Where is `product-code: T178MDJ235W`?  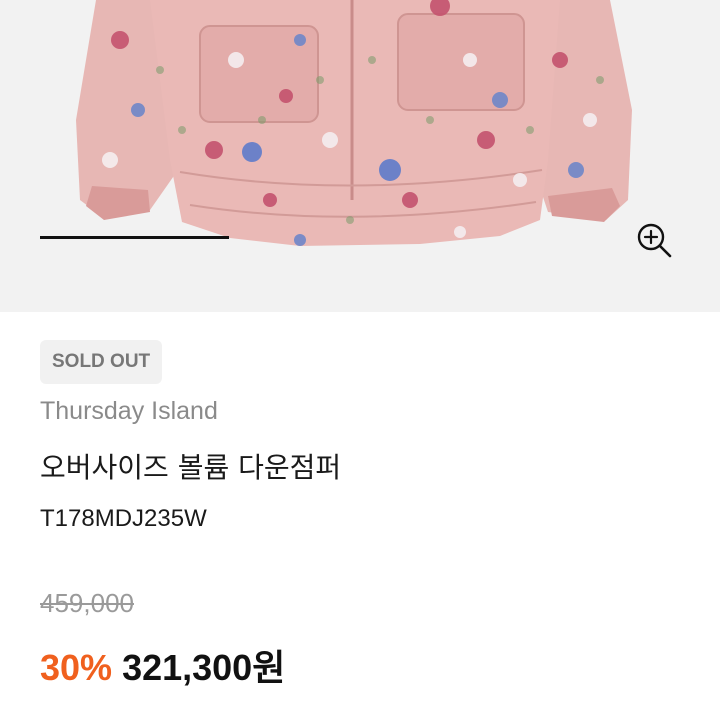
product-code: T178MDJ235W is located at coordinates (123, 518).